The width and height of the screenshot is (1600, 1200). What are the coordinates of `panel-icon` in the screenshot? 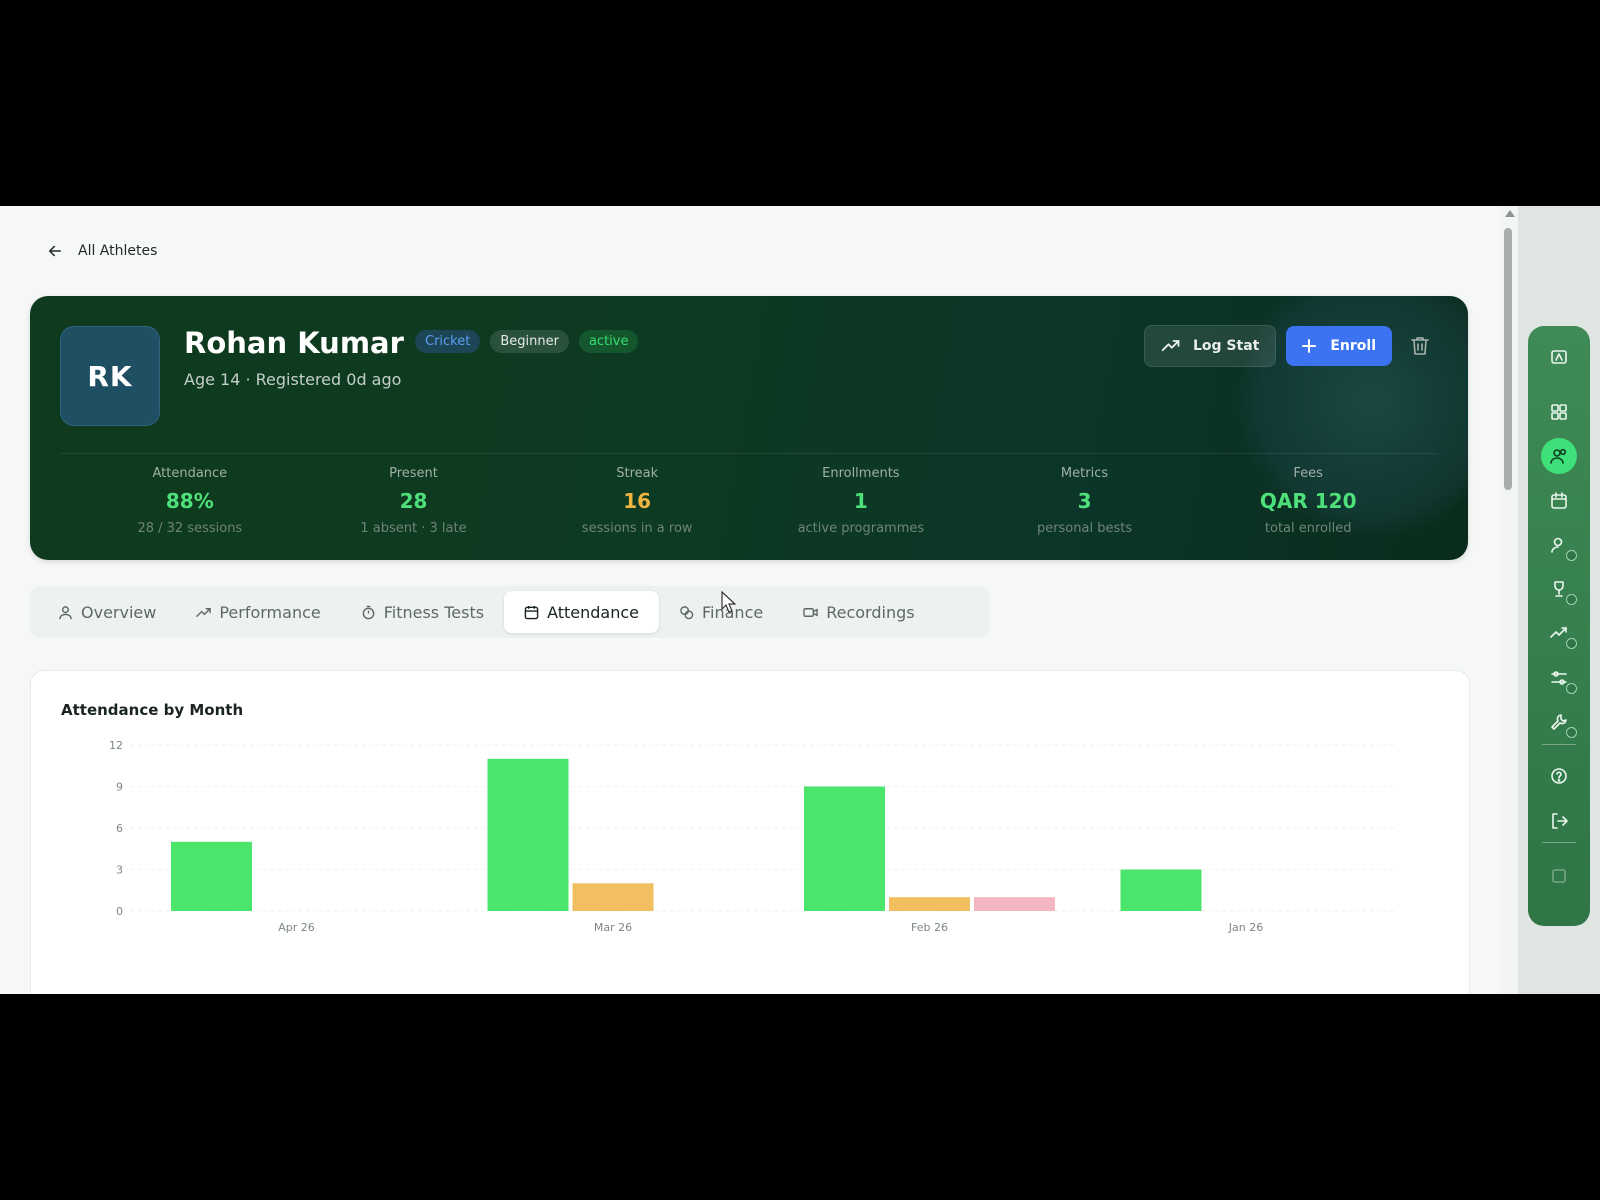 It's located at (1559, 876).